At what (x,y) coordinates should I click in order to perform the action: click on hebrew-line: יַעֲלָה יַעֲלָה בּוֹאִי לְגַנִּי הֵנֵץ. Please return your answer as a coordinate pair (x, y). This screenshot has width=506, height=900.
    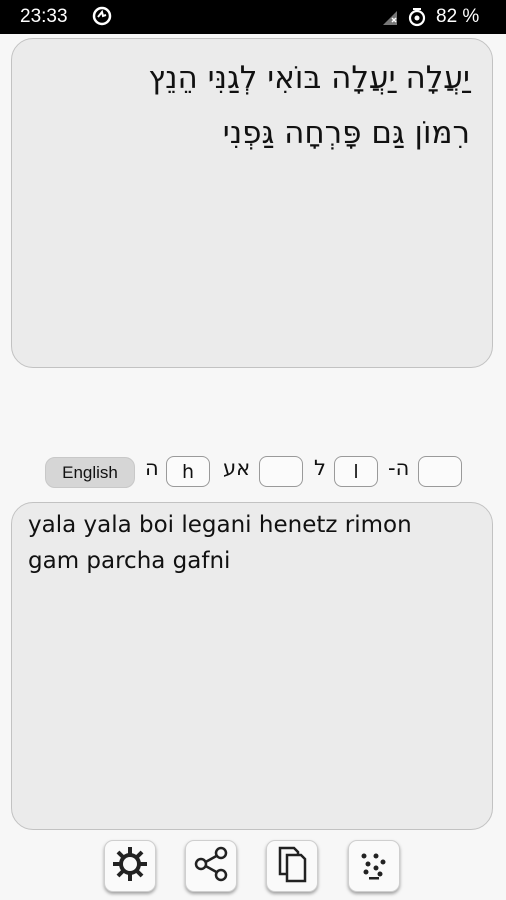
    Looking at the image, I should click on (309, 78).